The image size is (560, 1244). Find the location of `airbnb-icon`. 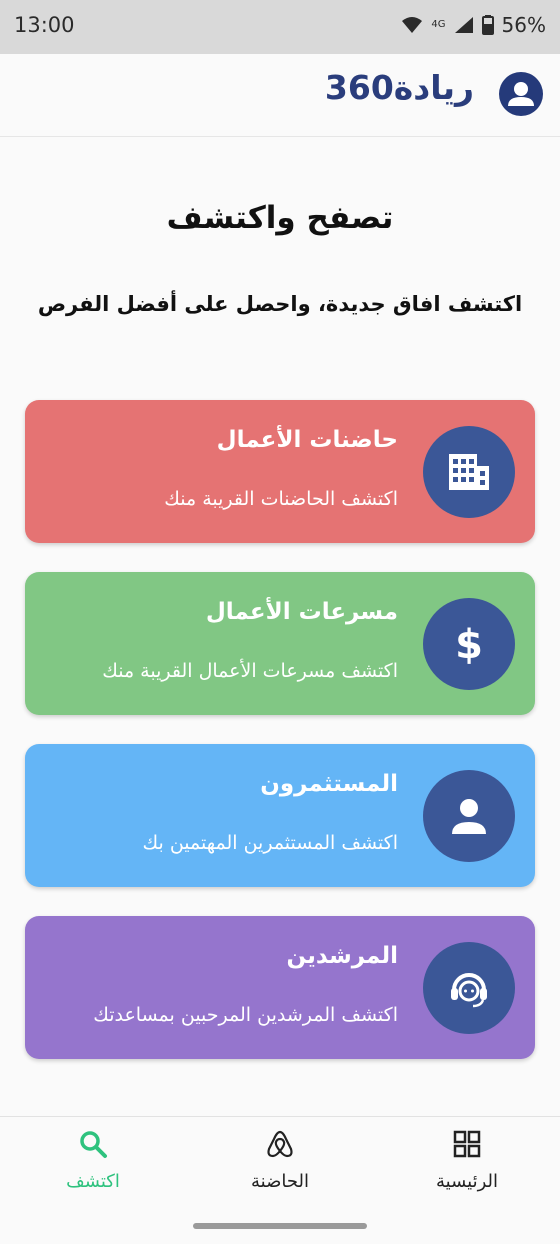

airbnb-icon is located at coordinates (280, 1144).